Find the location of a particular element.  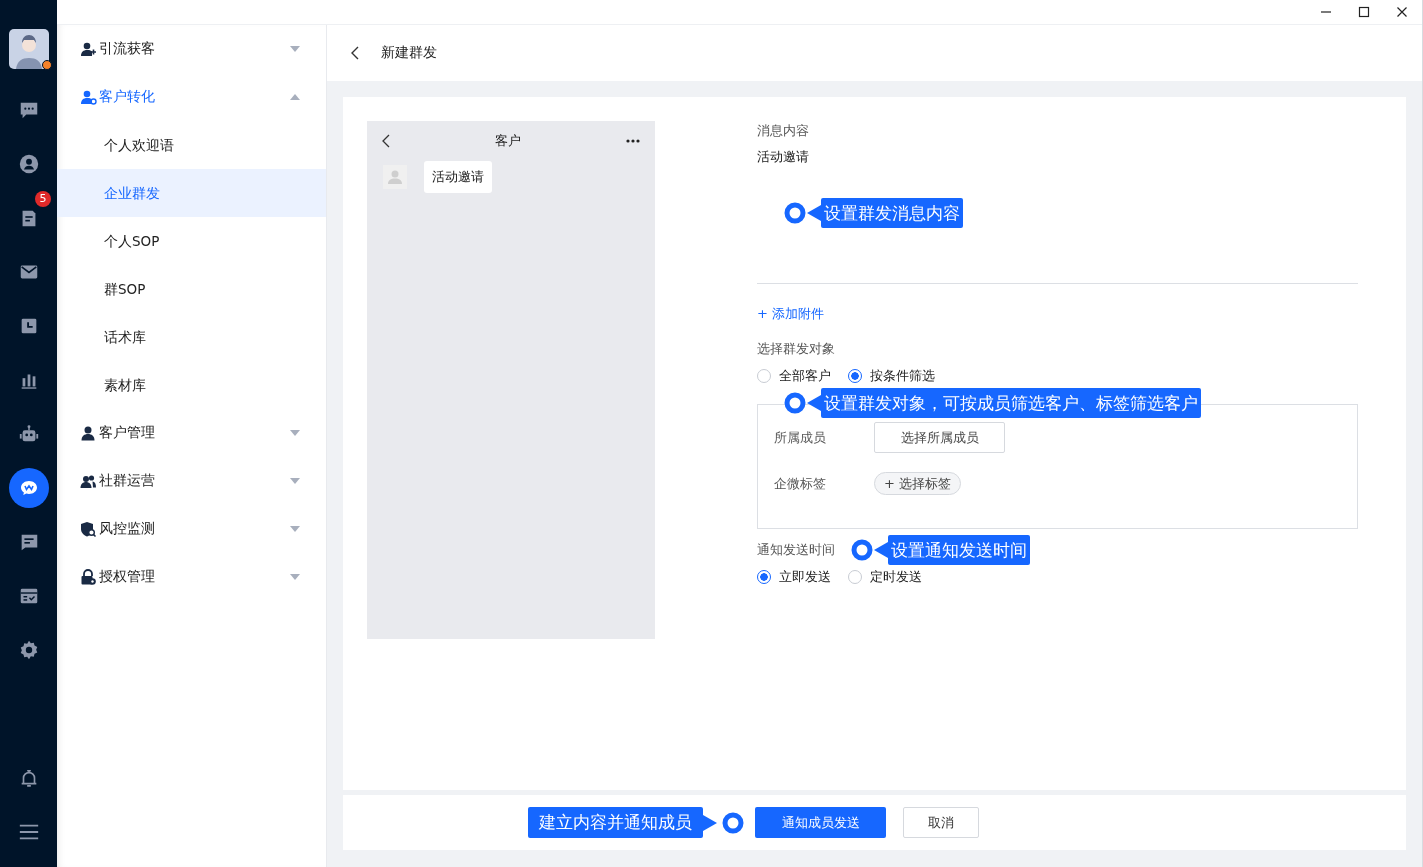

menu-group: 引流获客 is located at coordinates (191, 49).